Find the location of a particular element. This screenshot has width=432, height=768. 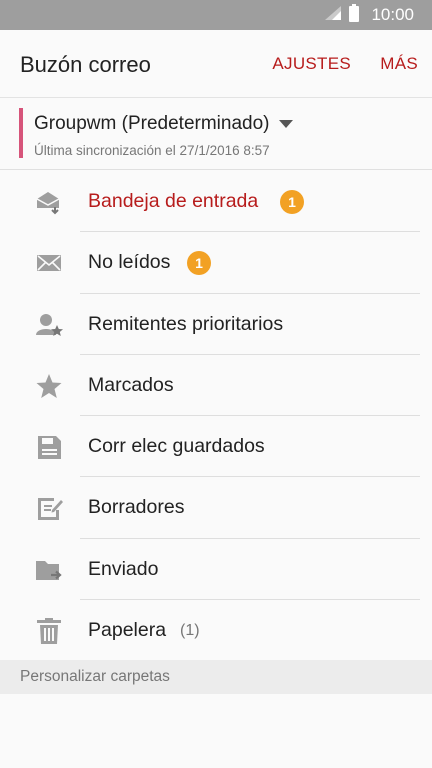

clock: 10:00 is located at coordinates (392, 14).